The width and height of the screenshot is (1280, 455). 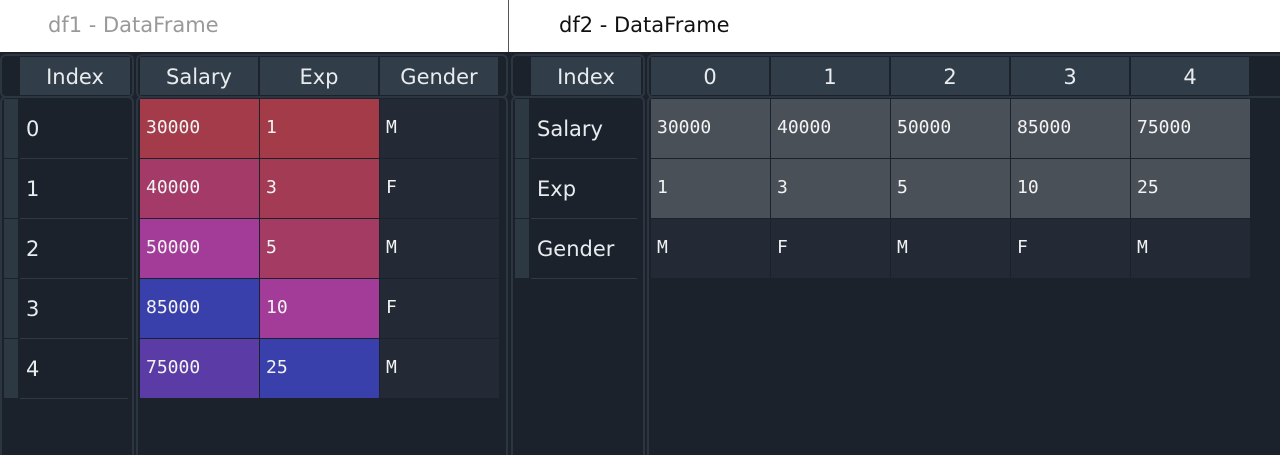 What do you see at coordinates (584, 129) in the screenshot?
I see `row-index: Salary` at bounding box center [584, 129].